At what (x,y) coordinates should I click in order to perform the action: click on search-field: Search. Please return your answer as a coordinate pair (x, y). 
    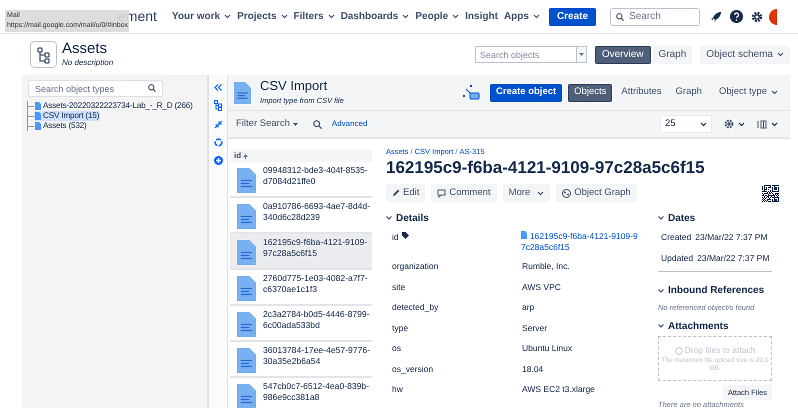
    Looking at the image, I should click on (655, 17).